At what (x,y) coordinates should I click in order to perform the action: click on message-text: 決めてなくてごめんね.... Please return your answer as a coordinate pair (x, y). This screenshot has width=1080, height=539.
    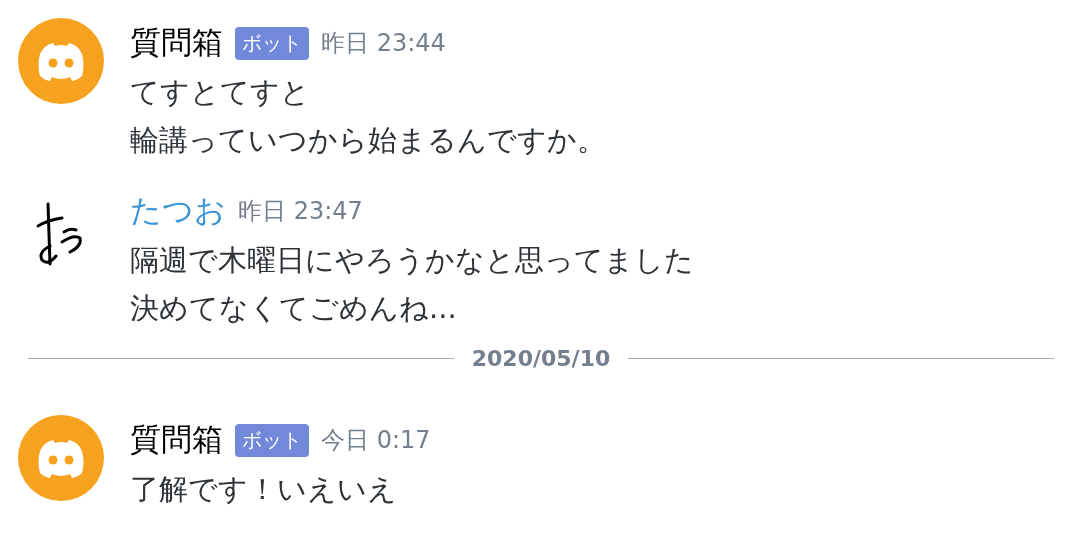
    Looking at the image, I should click on (294, 308).